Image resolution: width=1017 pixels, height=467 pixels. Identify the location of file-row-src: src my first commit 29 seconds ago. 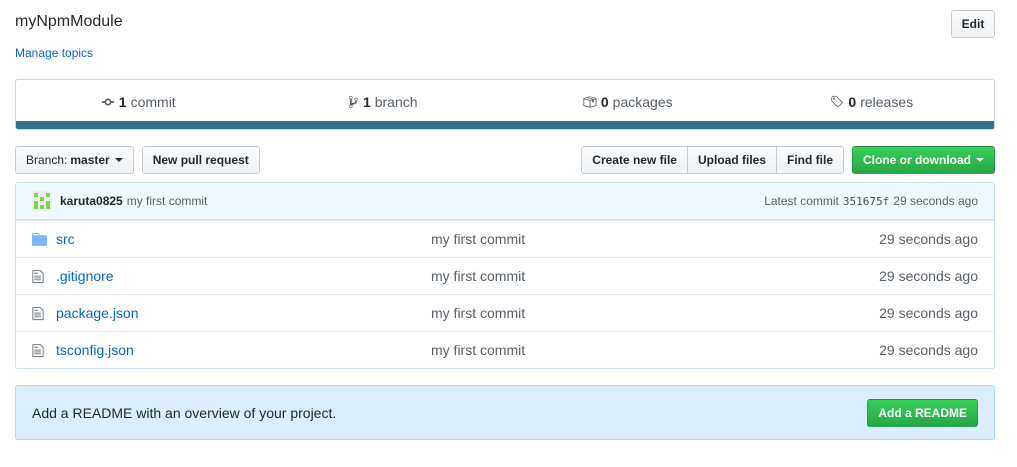
(505, 238).